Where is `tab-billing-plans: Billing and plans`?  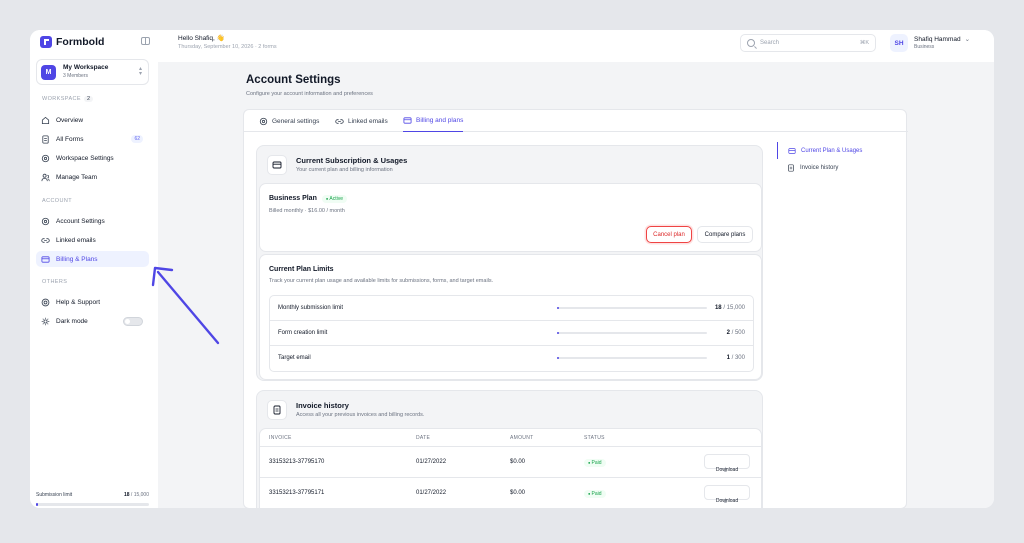 tab-billing-plans: Billing and plans is located at coordinates (433, 121).